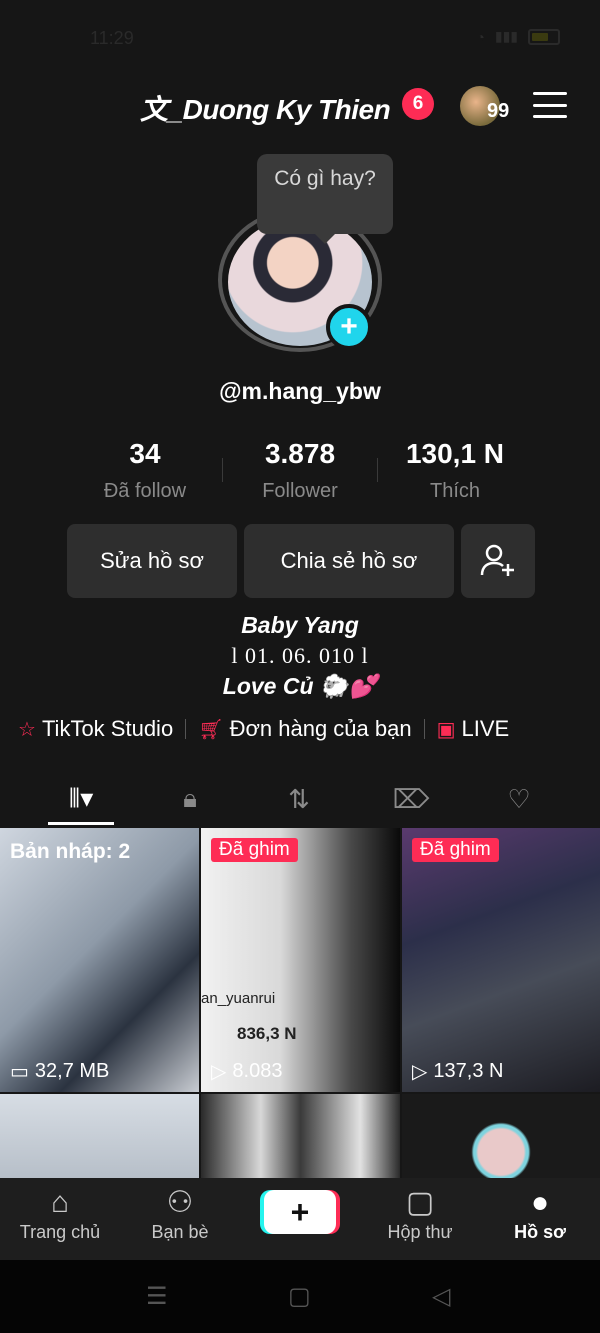 The height and width of the screenshot is (1333, 600). I want to click on friends-avatar-count: 99, so click(498, 111).